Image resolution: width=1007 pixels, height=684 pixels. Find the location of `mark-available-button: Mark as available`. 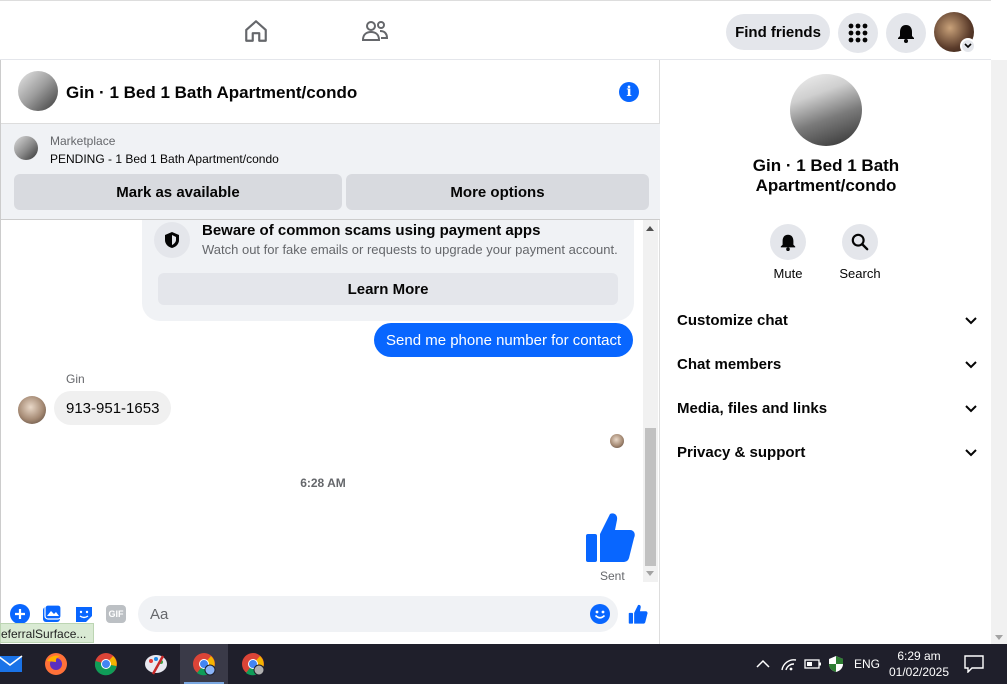

mark-available-button: Mark as available is located at coordinates (178, 192).